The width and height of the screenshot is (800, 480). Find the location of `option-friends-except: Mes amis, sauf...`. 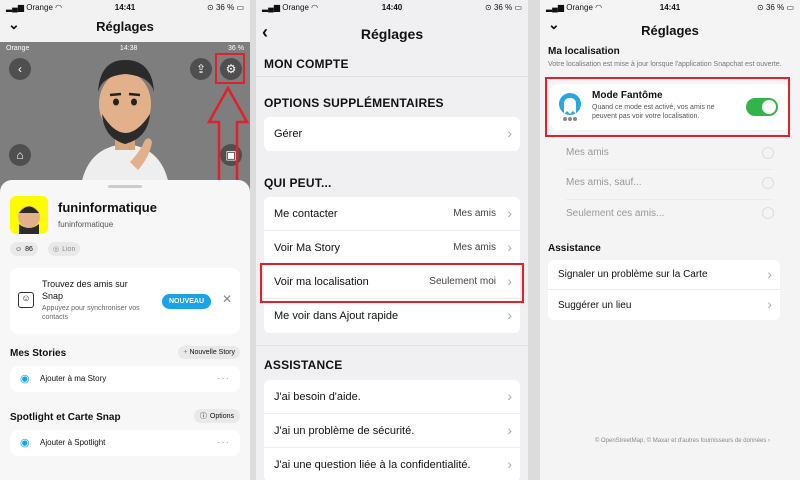

option-friends-except: Mes amis, sauf... is located at coordinates (670, 183).